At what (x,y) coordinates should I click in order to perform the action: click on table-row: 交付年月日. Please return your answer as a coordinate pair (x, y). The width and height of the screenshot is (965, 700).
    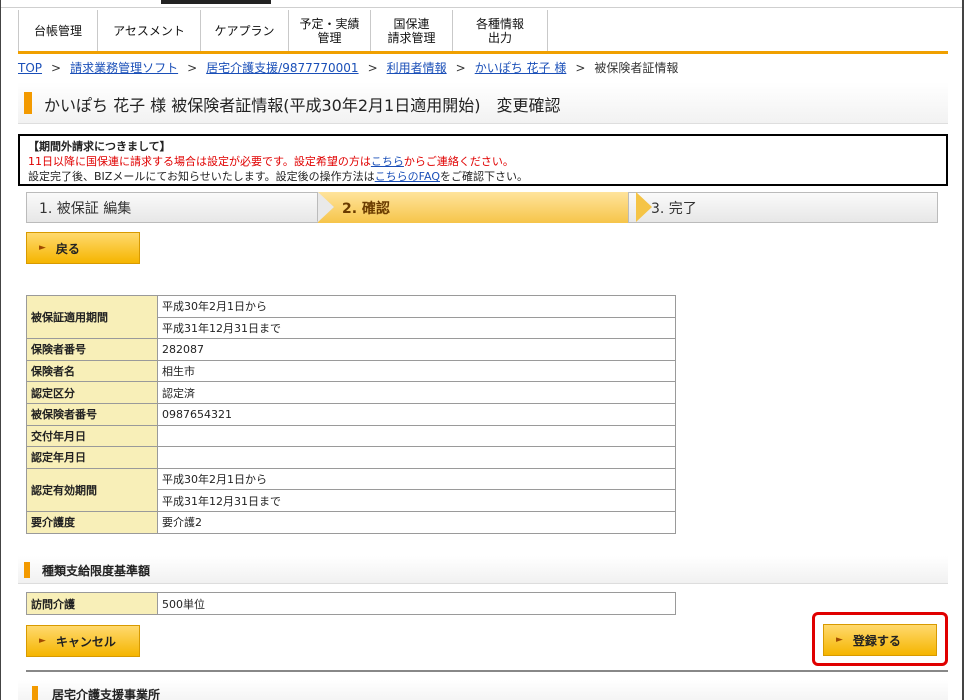
    Looking at the image, I should click on (351, 436).